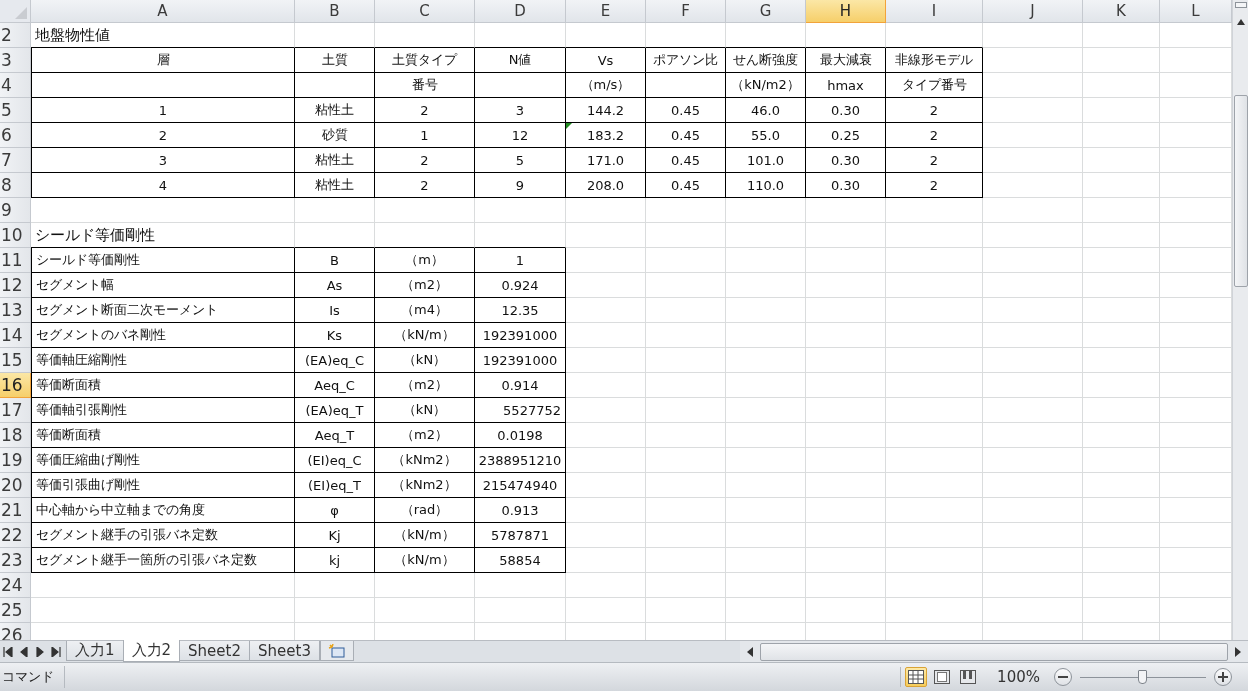 This screenshot has width=1248, height=691. What do you see at coordinates (151, 651) in the screenshot?
I see `sheet-tab: 入力2` at bounding box center [151, 651].